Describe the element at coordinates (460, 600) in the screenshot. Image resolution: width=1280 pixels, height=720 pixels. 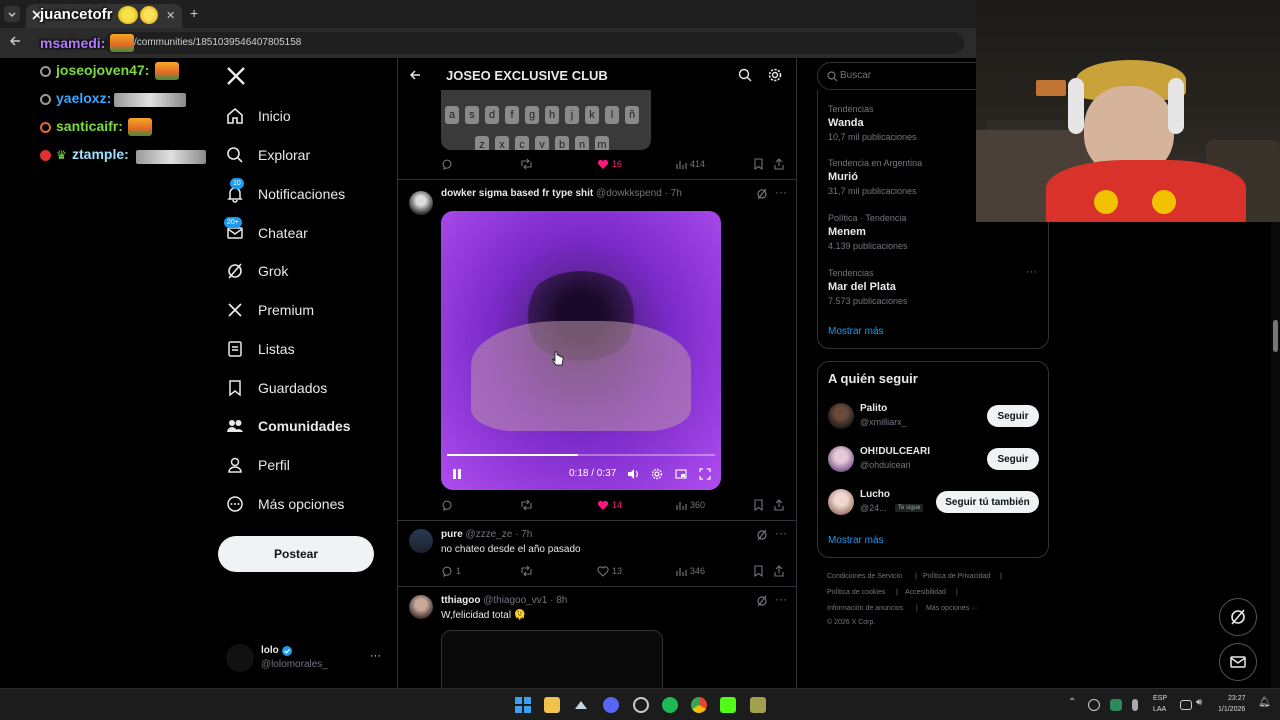
I see `post-author: tthiagoo` at that location.